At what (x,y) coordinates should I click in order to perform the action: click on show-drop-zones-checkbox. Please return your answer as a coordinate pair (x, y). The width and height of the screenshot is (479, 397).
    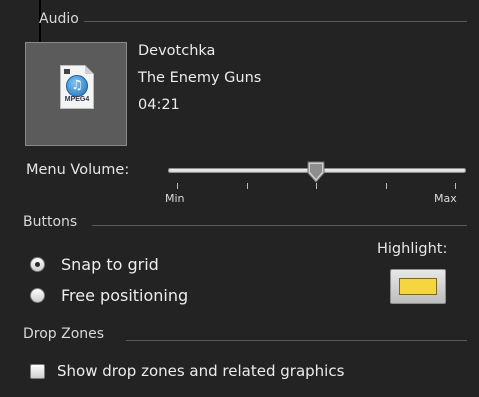
    Looking at the image, I should click on (37, 371).